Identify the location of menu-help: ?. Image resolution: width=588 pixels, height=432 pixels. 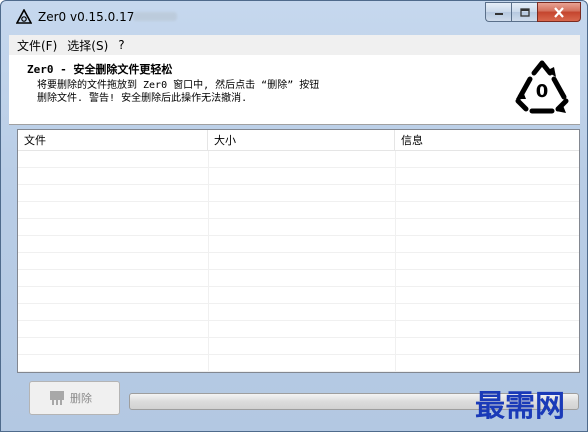
(122, 45).